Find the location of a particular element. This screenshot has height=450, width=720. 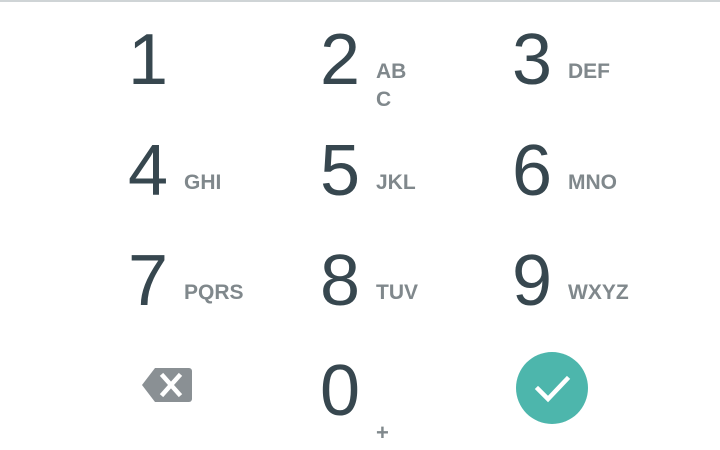

key-letters: WXYZ is located at coordinates (598, 292).